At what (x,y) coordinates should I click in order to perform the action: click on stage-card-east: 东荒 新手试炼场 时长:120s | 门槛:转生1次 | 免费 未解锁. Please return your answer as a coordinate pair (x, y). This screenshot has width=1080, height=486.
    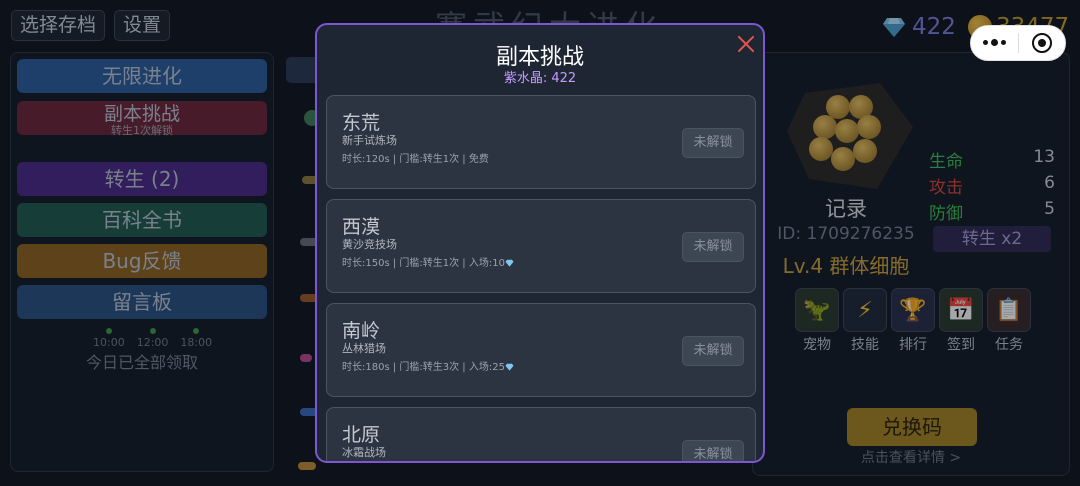
    Looking at the image, I should click on (541, 142).